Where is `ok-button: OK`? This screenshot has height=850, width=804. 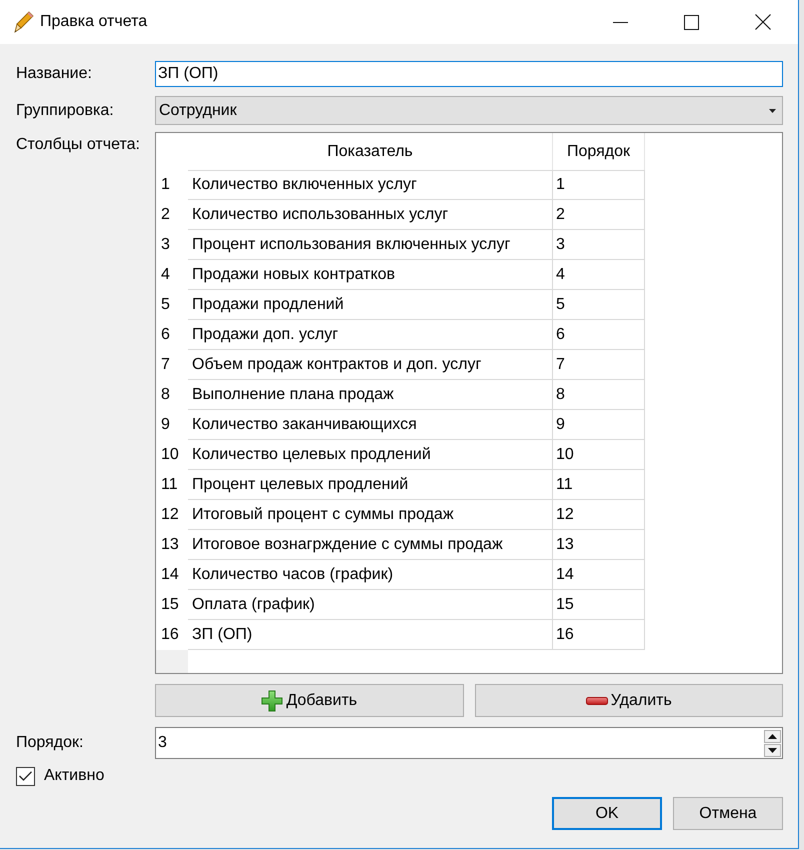
ok-button: OK is located at coordinates (607, 813).